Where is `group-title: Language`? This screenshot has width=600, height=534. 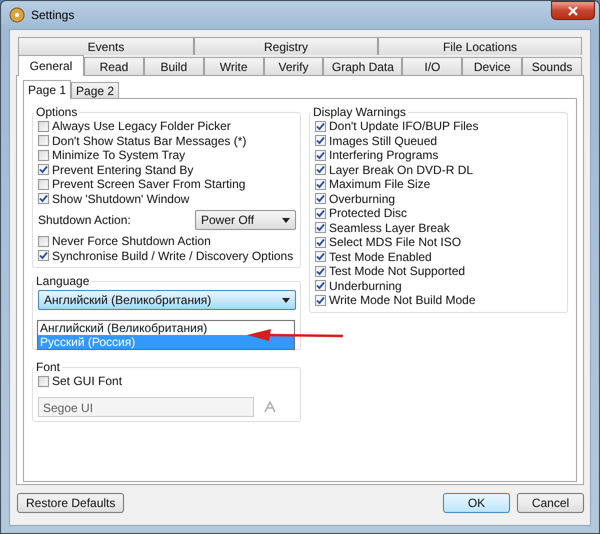 group-title: Language is located at coordinates (62, 281).